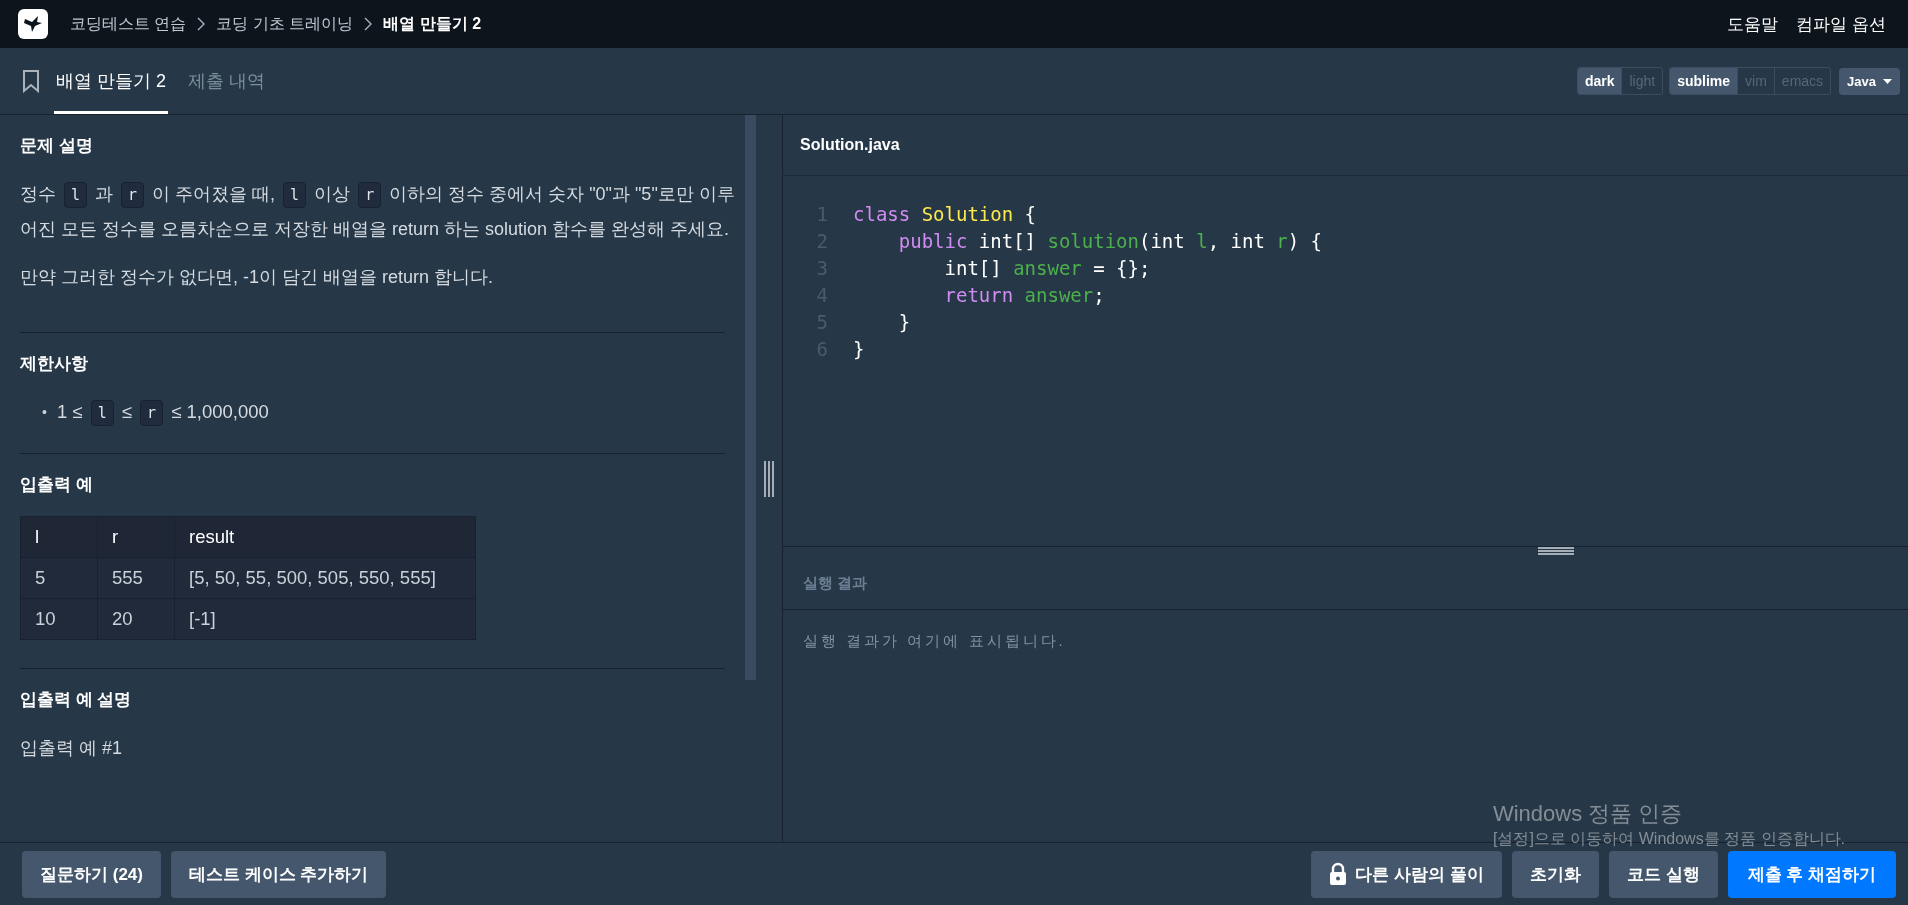 Image resolution: width=1908 pixels, height=905 pixels. What do you see at coordinates (91, 874) in the screenshot?
I see `action-button: 질문하기 (24)` at bounding box center [91, 874].